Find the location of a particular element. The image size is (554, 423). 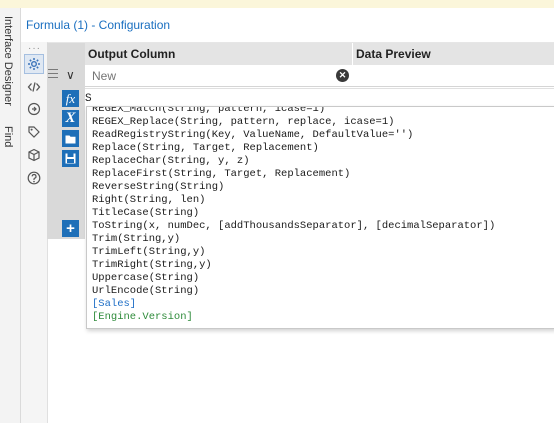

drag-handle-icon is located at coordinates (53, 75).